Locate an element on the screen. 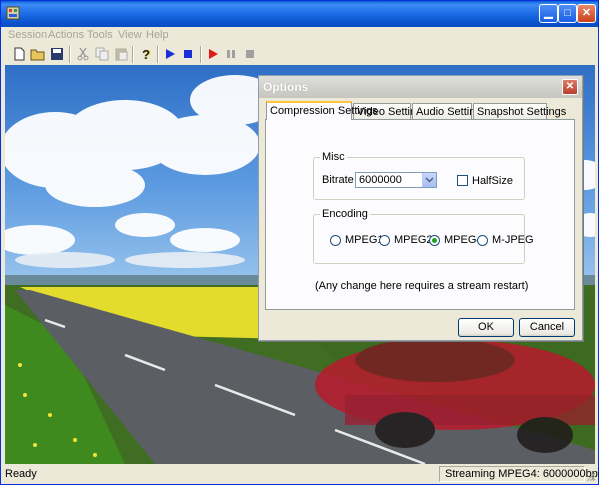 This screenshot has height=485, width=599. pause-icon is located at coordinates (231, 54).